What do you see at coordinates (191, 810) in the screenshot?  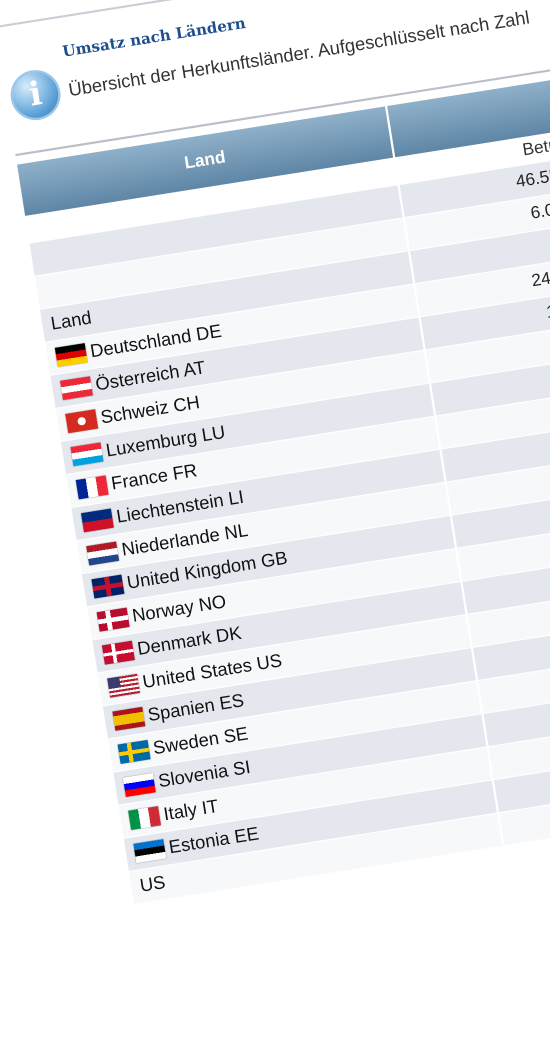 I see `country-name: Italy IT` at bounding box center [191, 810].